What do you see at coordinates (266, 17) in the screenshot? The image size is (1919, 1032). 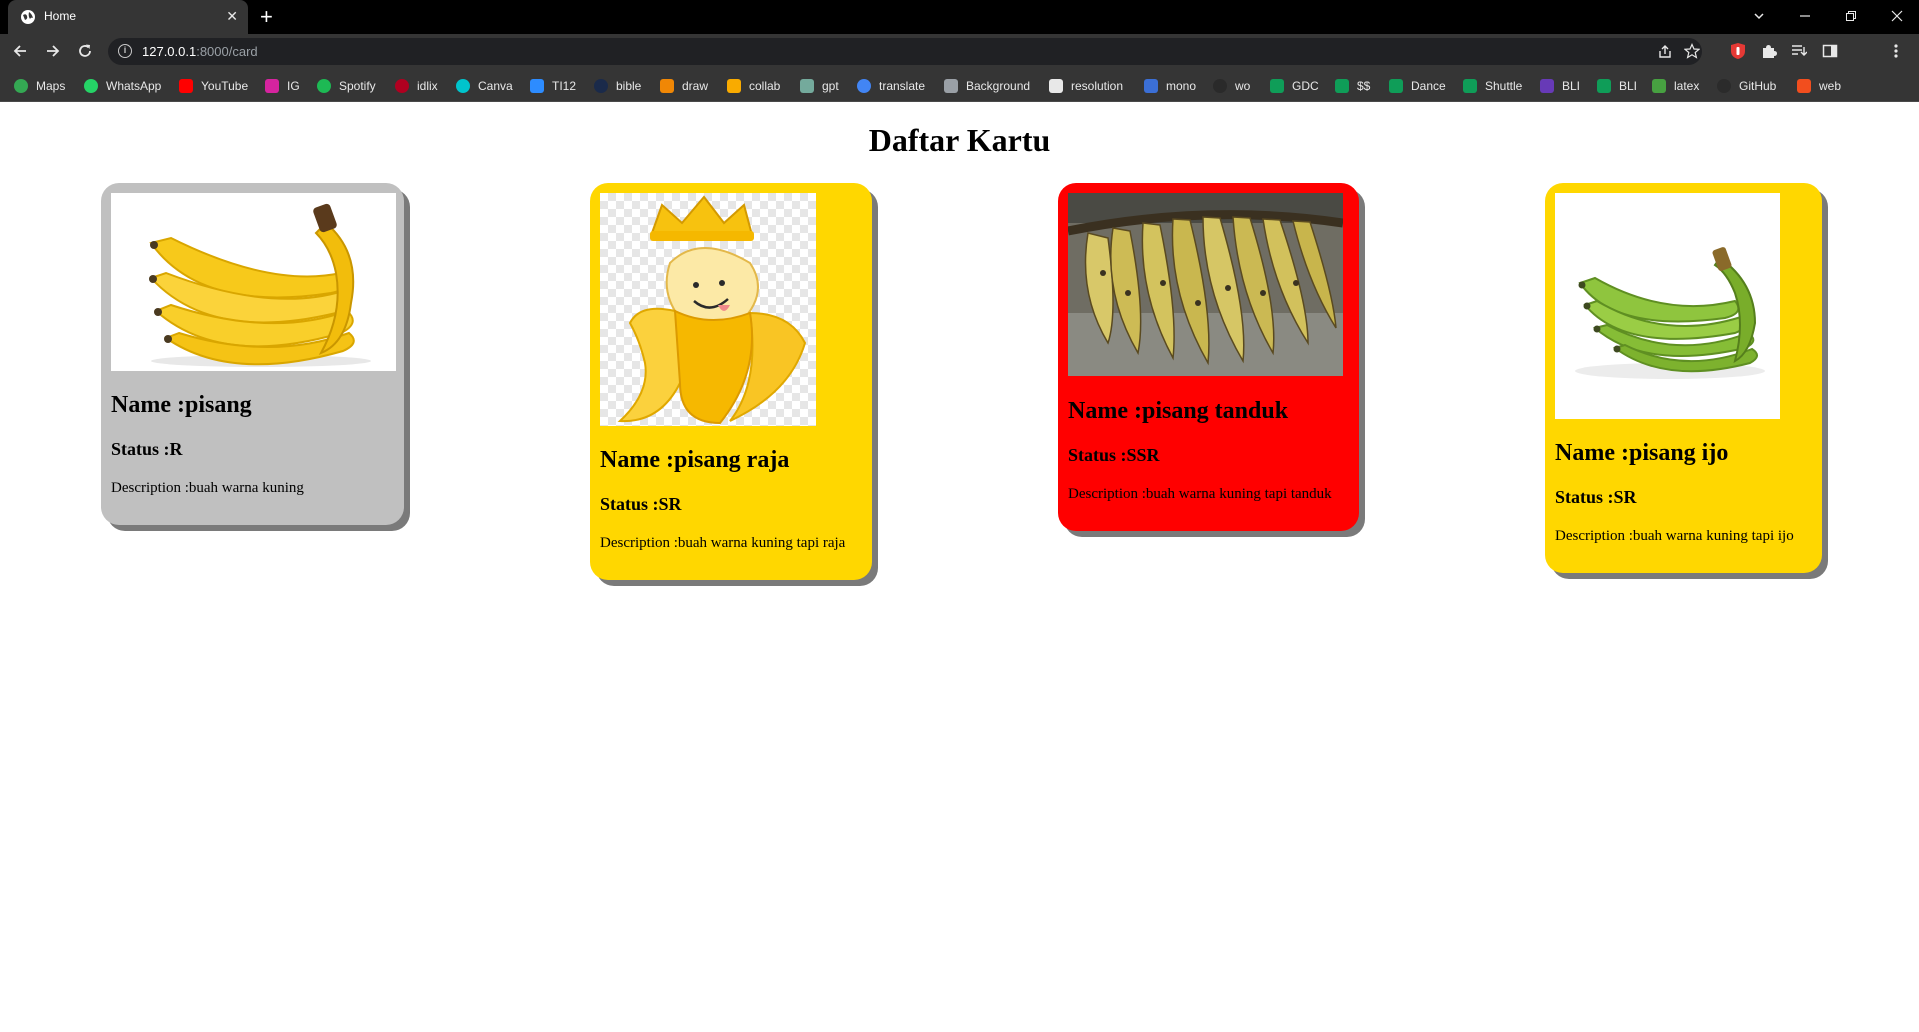 I see `new-tab-button: +` at bounding box center [266, 17].